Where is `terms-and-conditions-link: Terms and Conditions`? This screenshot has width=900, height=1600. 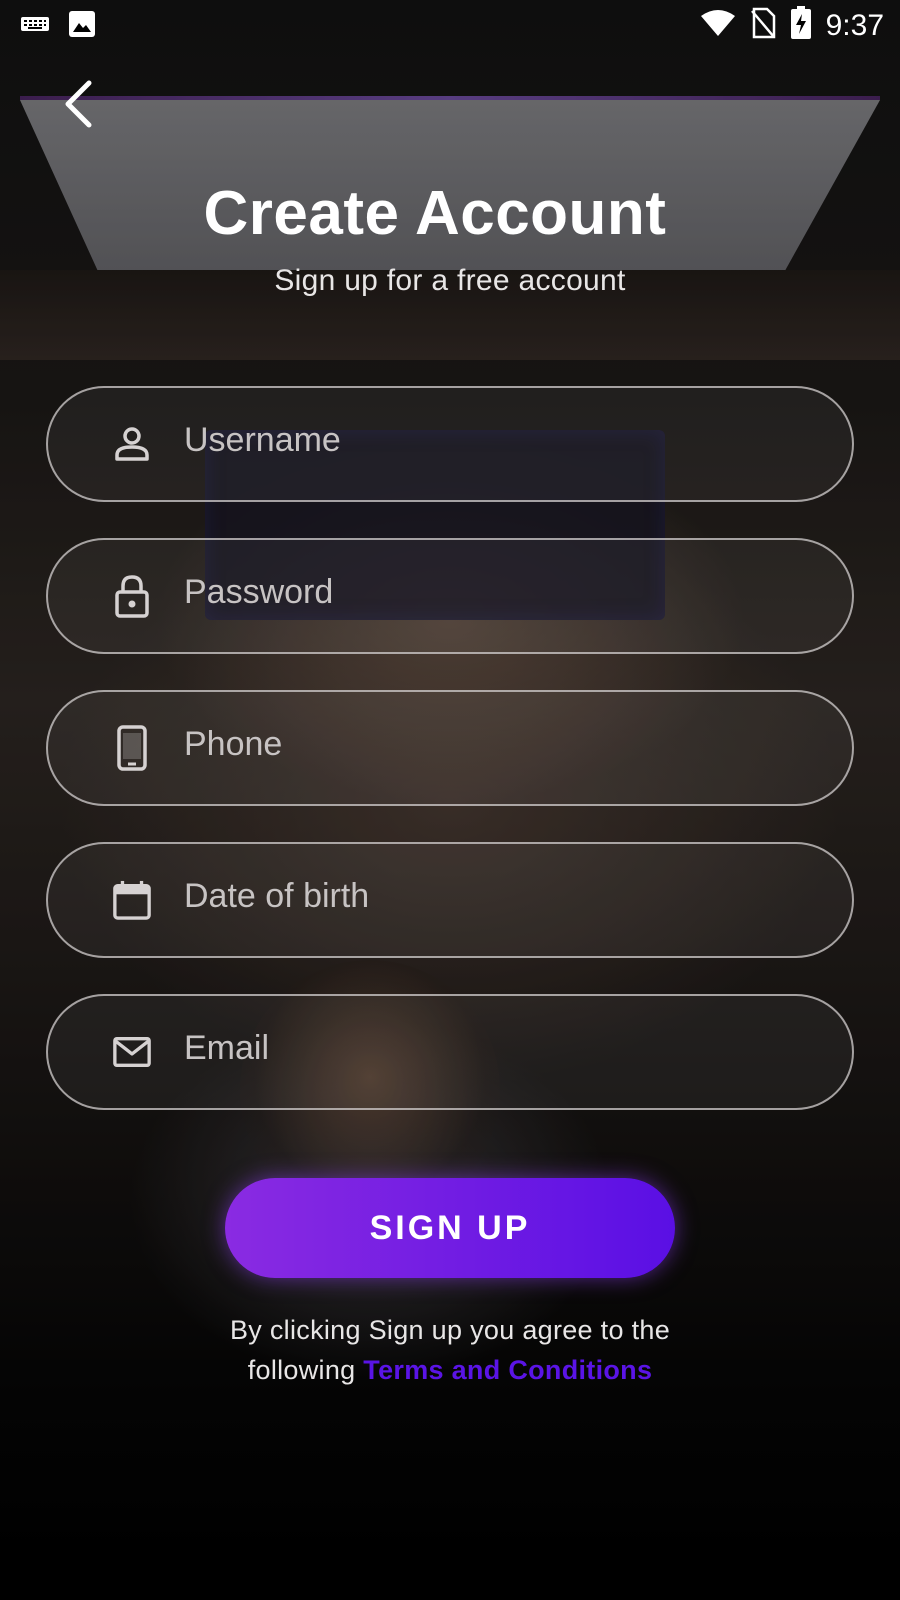 terms-and-conditions-link: Terms and Conditions is located at coordinates (507, 1370).